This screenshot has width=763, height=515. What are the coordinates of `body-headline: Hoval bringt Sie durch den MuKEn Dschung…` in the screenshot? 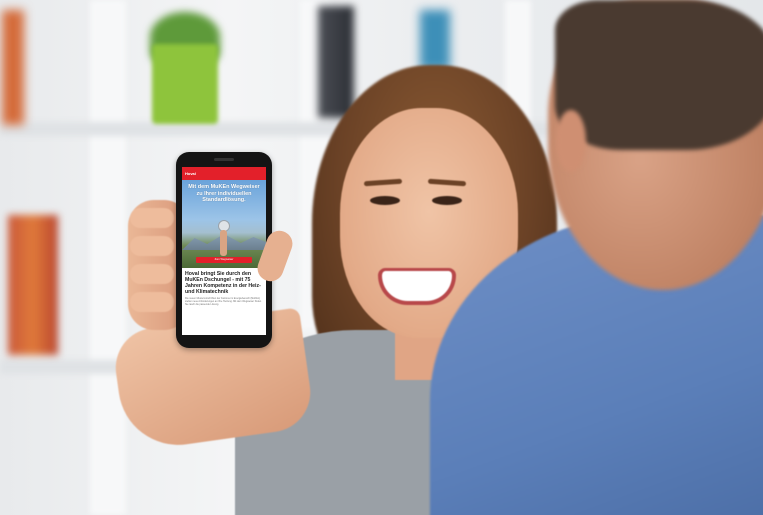 It's located at (223, 283).